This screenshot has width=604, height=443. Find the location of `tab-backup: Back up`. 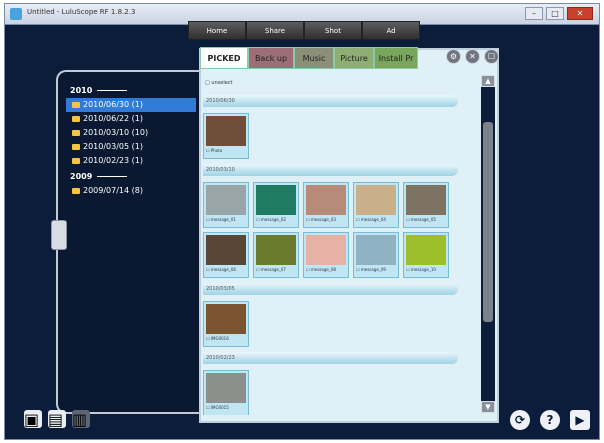

tab-backup: Back up is located at coordinates (271, 58).